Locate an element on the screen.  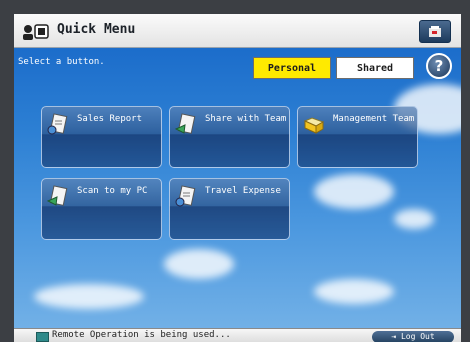
tile-label: Share with Team is located at coordinates (246, 119).